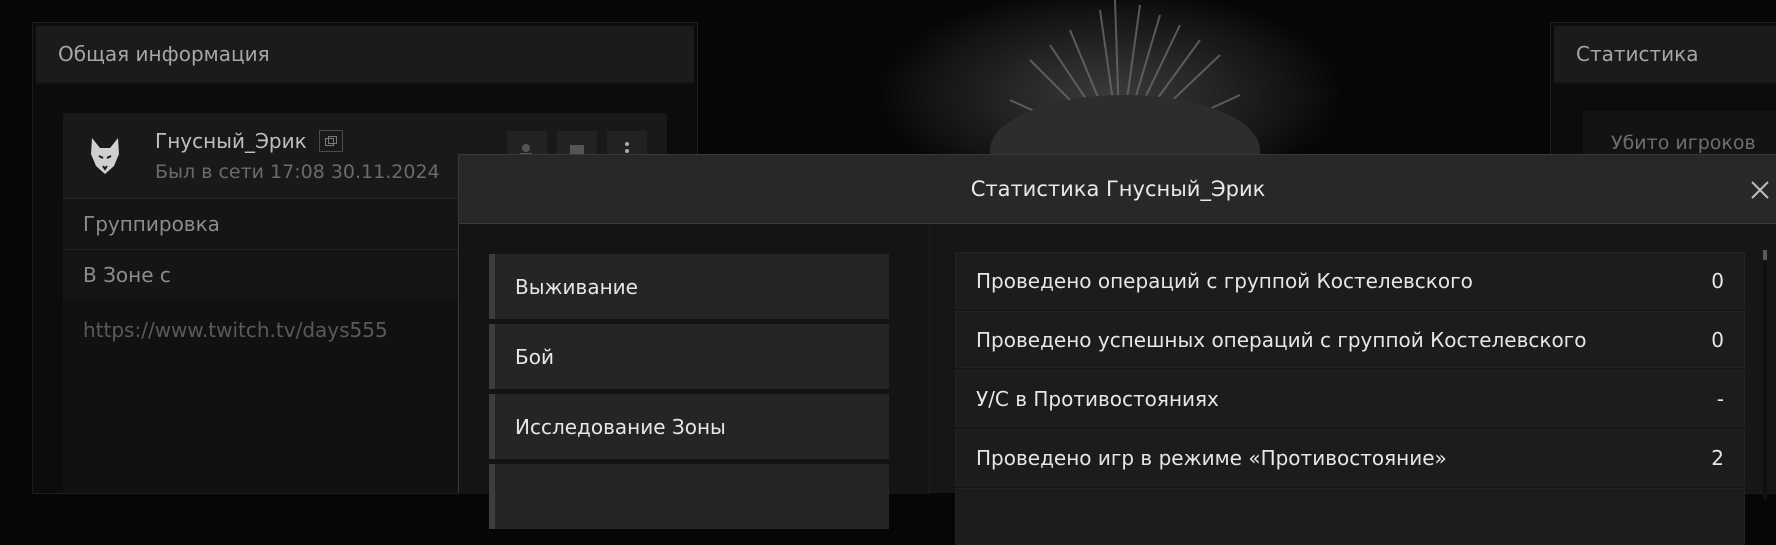 This screenshot has height=545, width=1776. Describe the element at coordinates (151, 224) in the screenshot. I see `faction-label: Группировка` at that location.